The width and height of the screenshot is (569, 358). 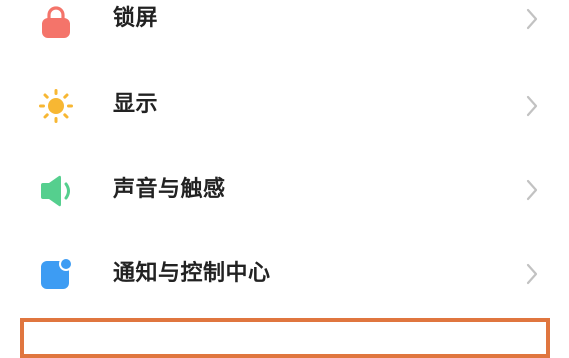 What do you see at coordinates (192, 273) in the screenshot?
I see `settings-item-label: 通知与控制中心` at bounding box center [192, 273].